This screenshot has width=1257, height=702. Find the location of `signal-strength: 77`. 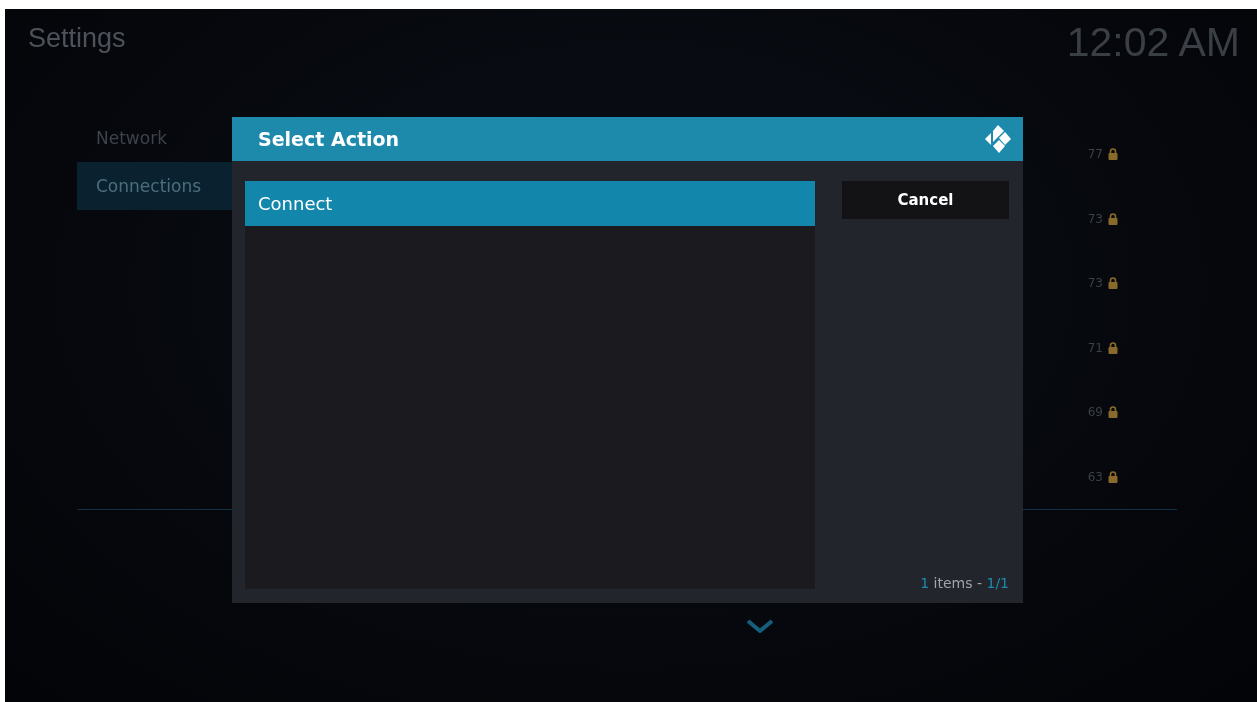

signal-strength: 77 is located at coordinates (1095, 154).